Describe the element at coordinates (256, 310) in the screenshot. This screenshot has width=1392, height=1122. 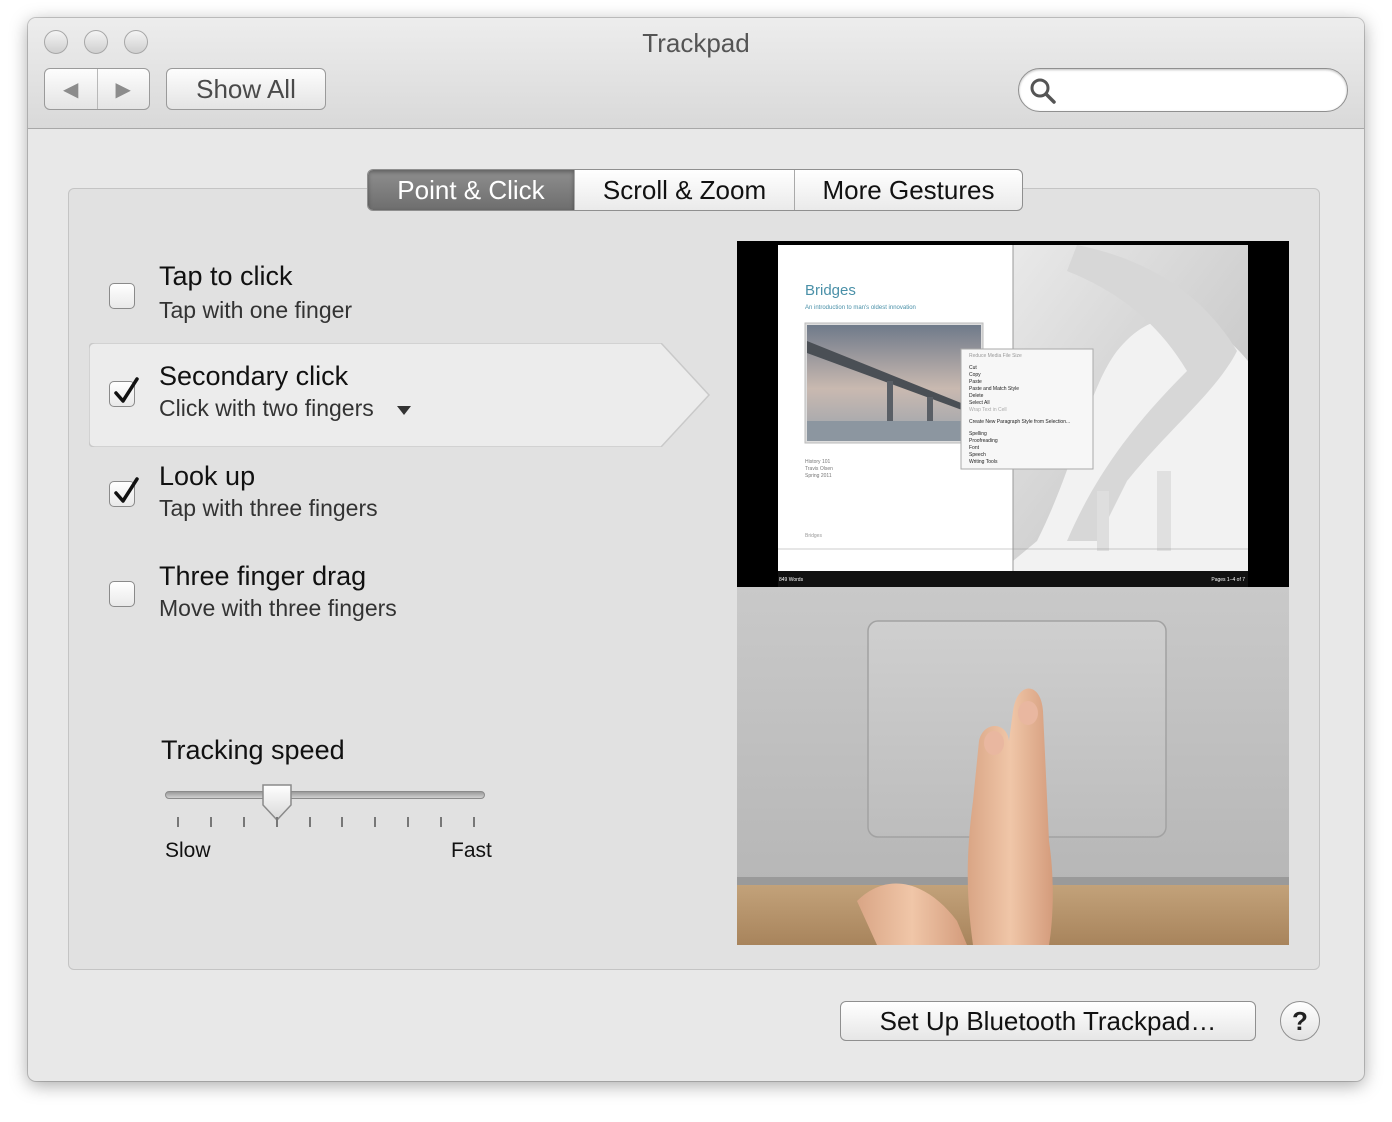
I see `tap-to-click-subtitle: Tap with one finger` at that location.